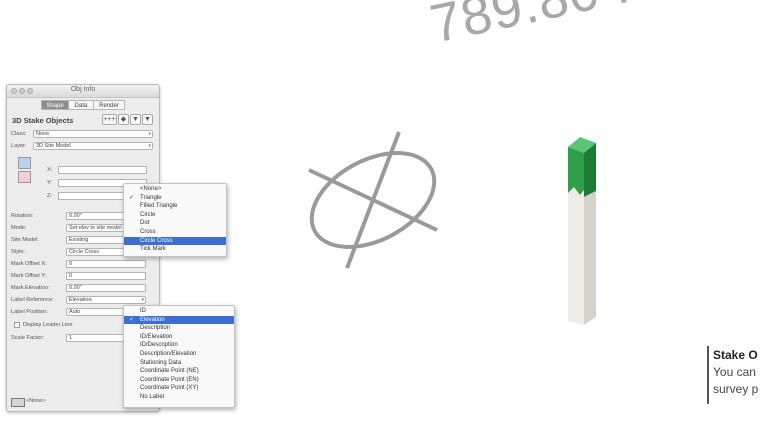 The image size is (773, 435). I want to click on panel-title: 3D Stake Objects, so click(43, 120).